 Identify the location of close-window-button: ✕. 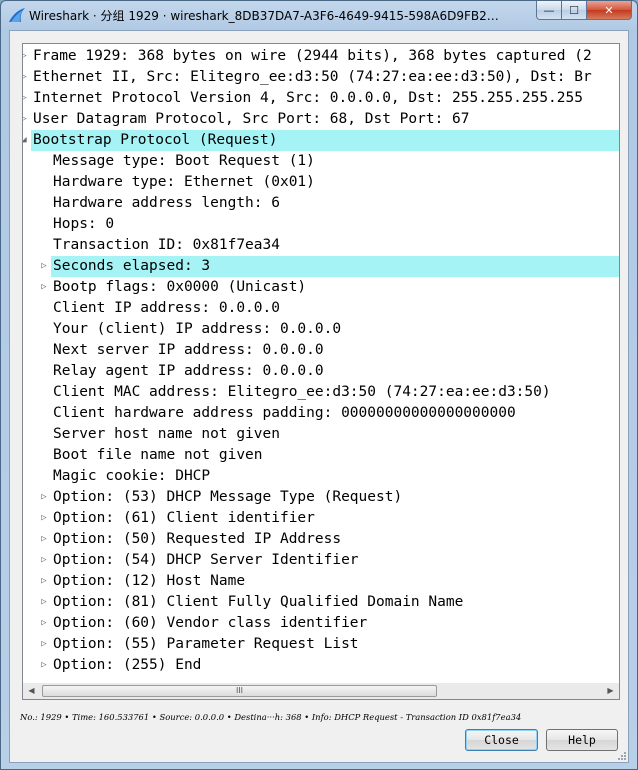
(609, 10).